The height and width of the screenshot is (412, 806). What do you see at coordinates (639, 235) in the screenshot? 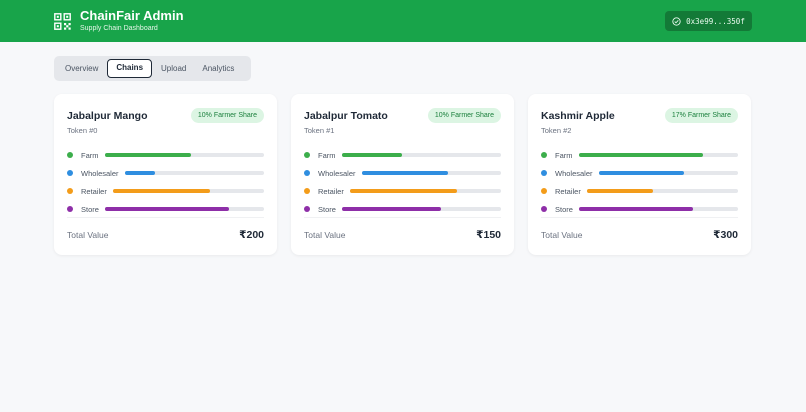
I see `card-footer: Total Value ₹300` at bounding box center [639, 235].